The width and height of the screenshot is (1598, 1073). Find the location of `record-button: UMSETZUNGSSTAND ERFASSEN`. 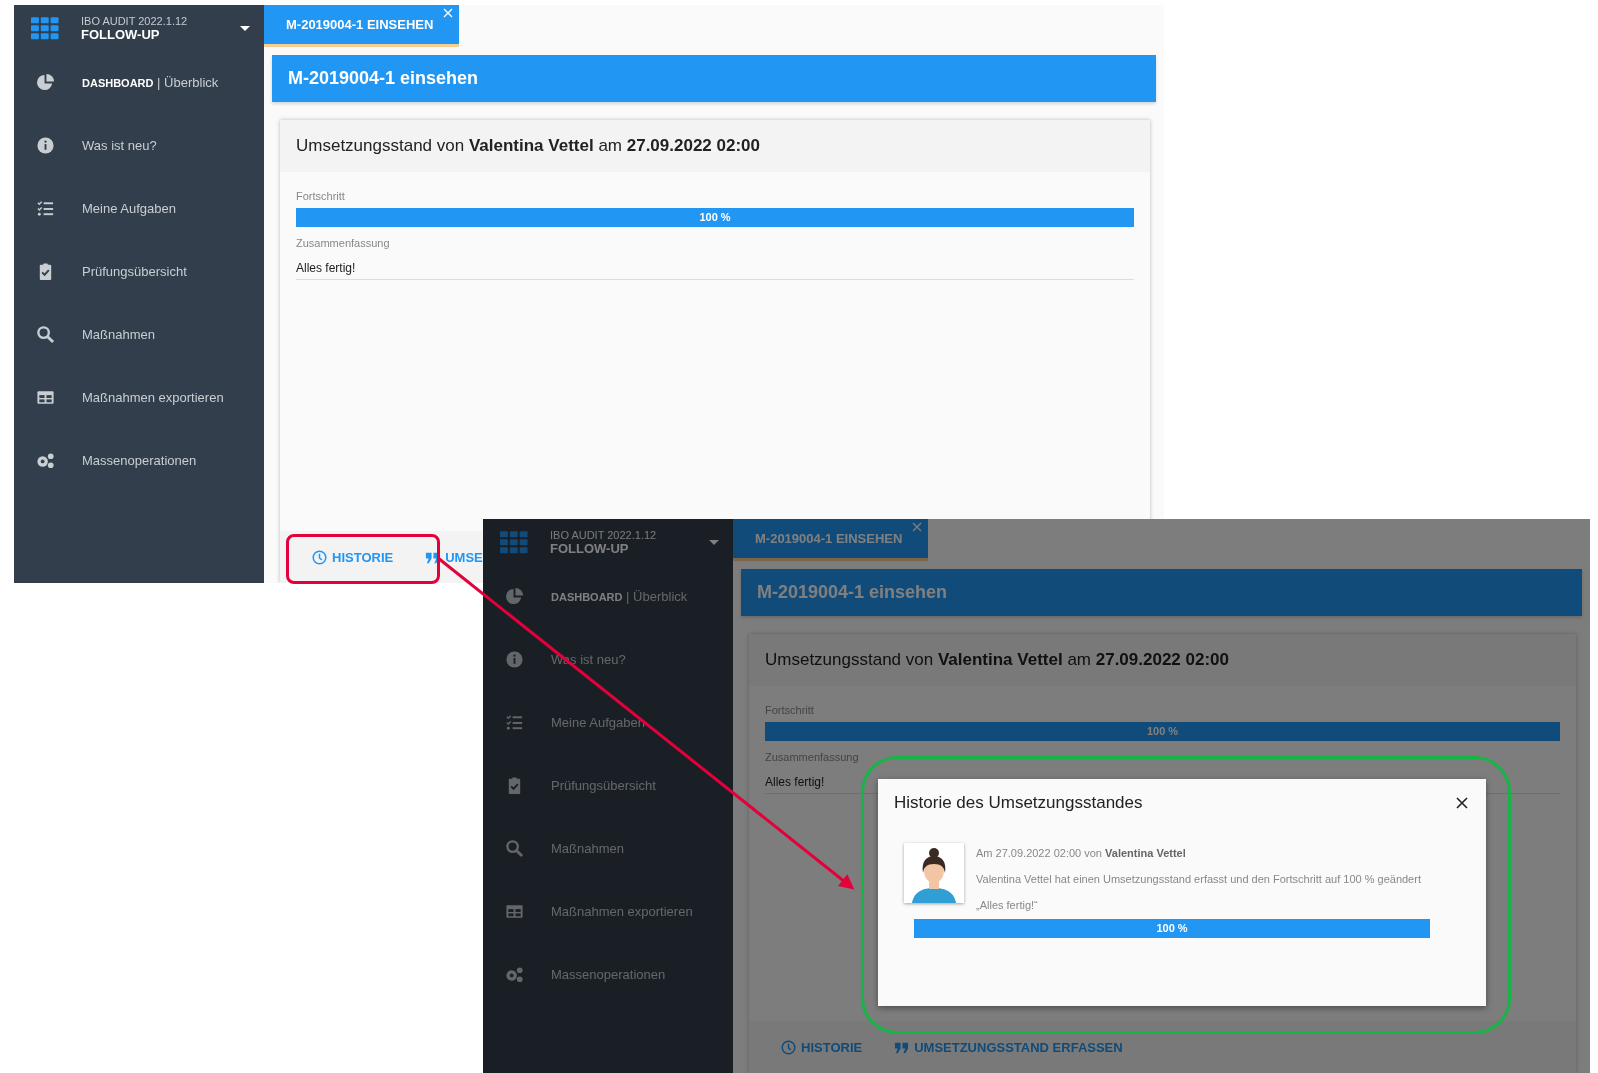

record-button: UMSETZUNGSSTAND ERFASSEN is located at coordinates (1008, 1047).